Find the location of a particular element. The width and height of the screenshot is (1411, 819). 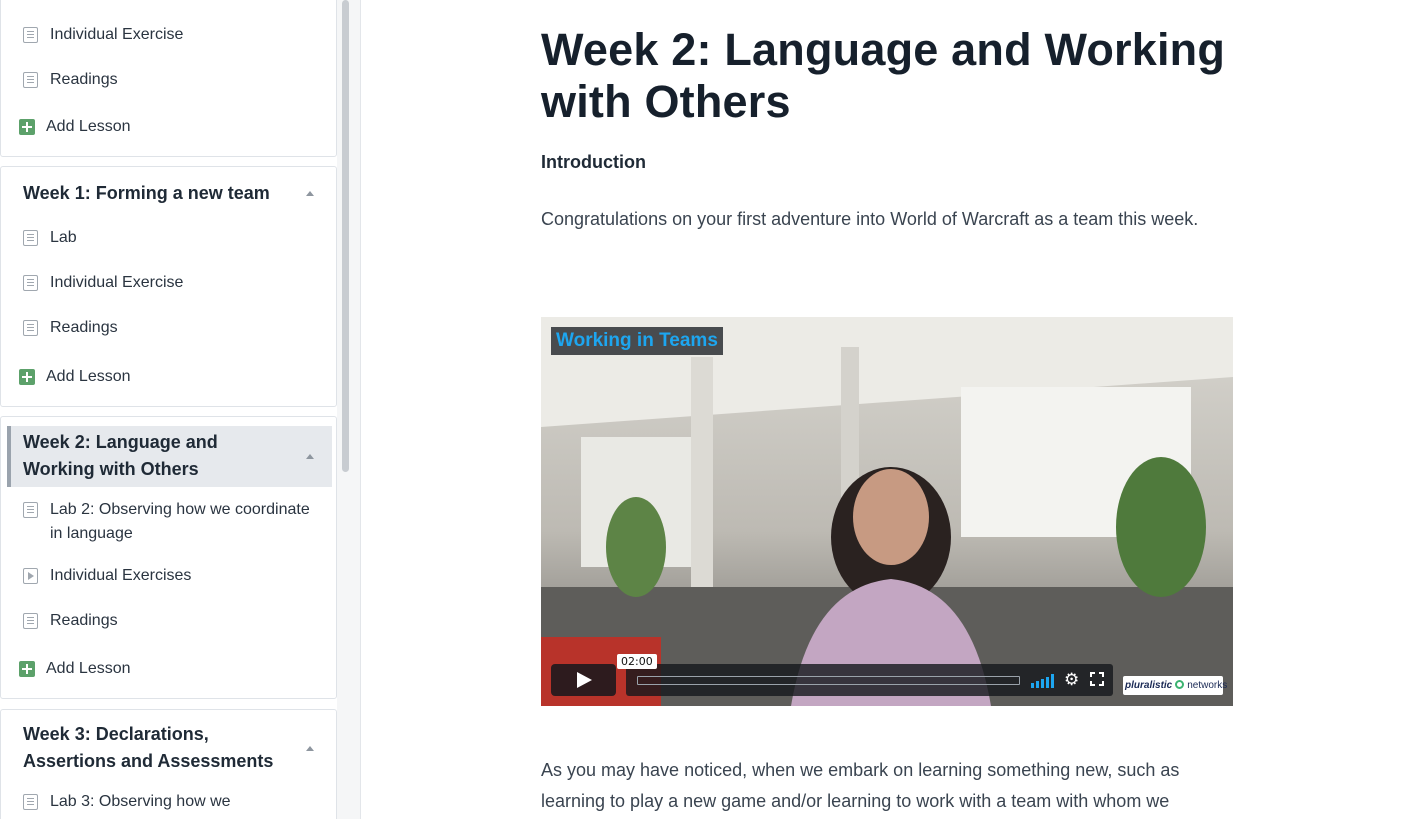

lesson-item: Lab is located at coordinates (168, 238).